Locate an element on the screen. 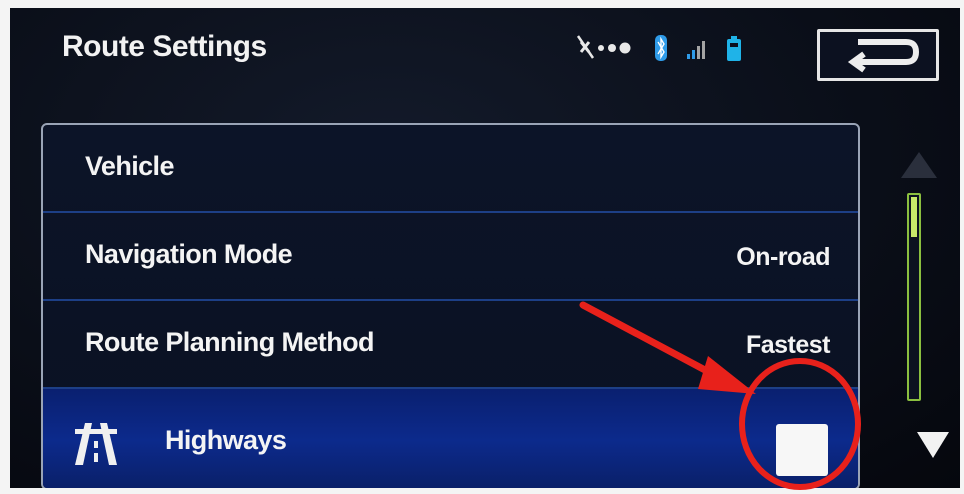  setting-value: Fastest is located at coordinates (788, 345).